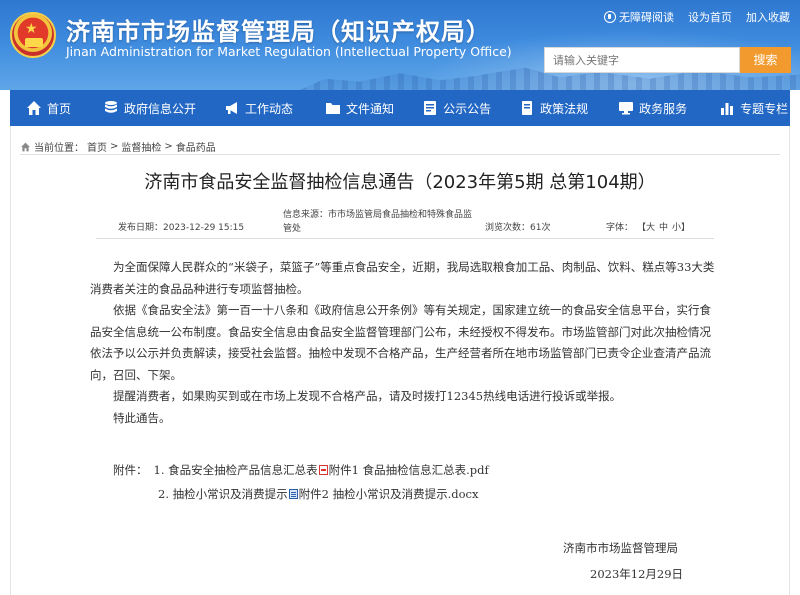 This screenshot has height=595, width=800. I want to click on nav-item-file-notice: 文件通知, so click(359, 108).